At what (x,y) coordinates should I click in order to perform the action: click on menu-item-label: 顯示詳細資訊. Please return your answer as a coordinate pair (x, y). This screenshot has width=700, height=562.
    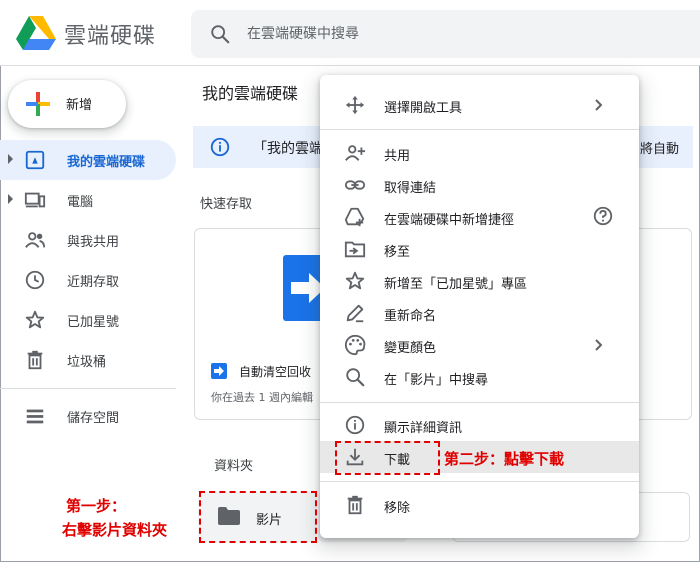
    Looking at the image, I should click on (423, 428).